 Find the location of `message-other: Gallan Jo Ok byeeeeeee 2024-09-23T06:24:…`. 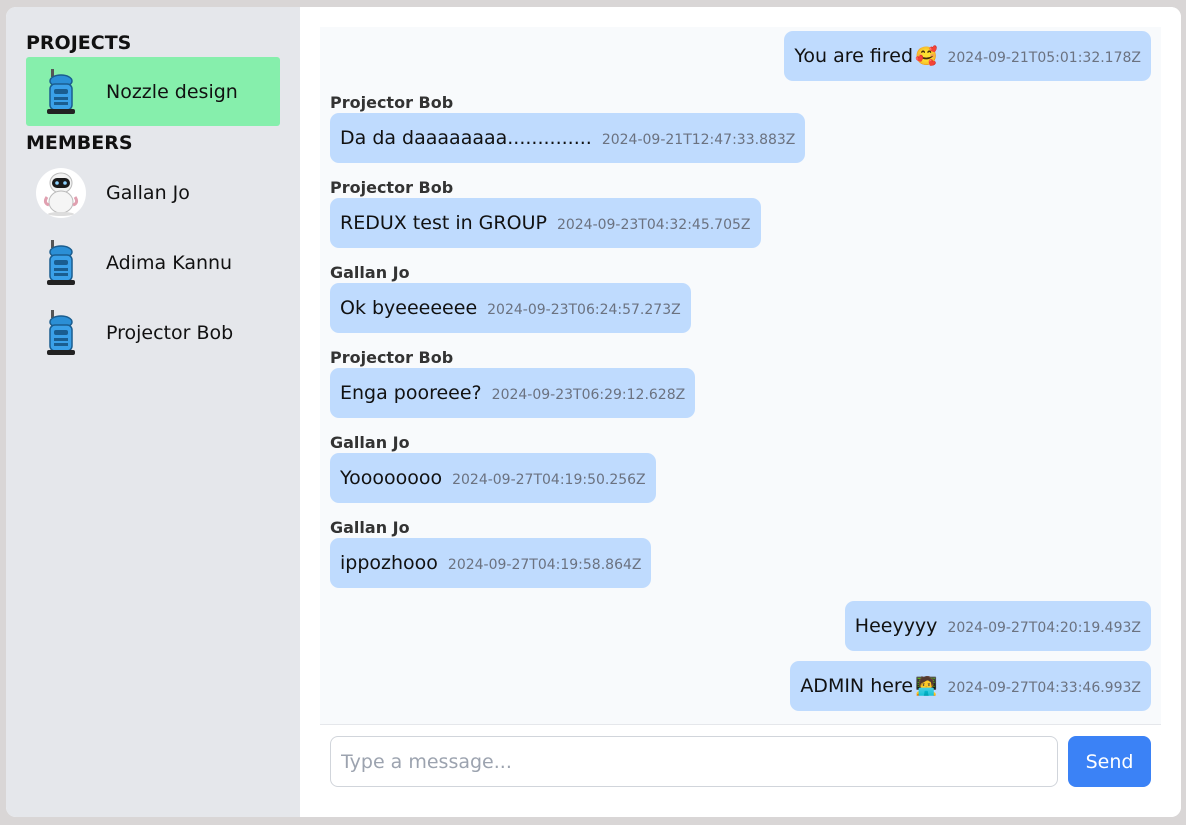

message-other: Gallan Jo Ok byeeeeeee 2024-09-23T06:24:… is located at coordinates (510, 298).